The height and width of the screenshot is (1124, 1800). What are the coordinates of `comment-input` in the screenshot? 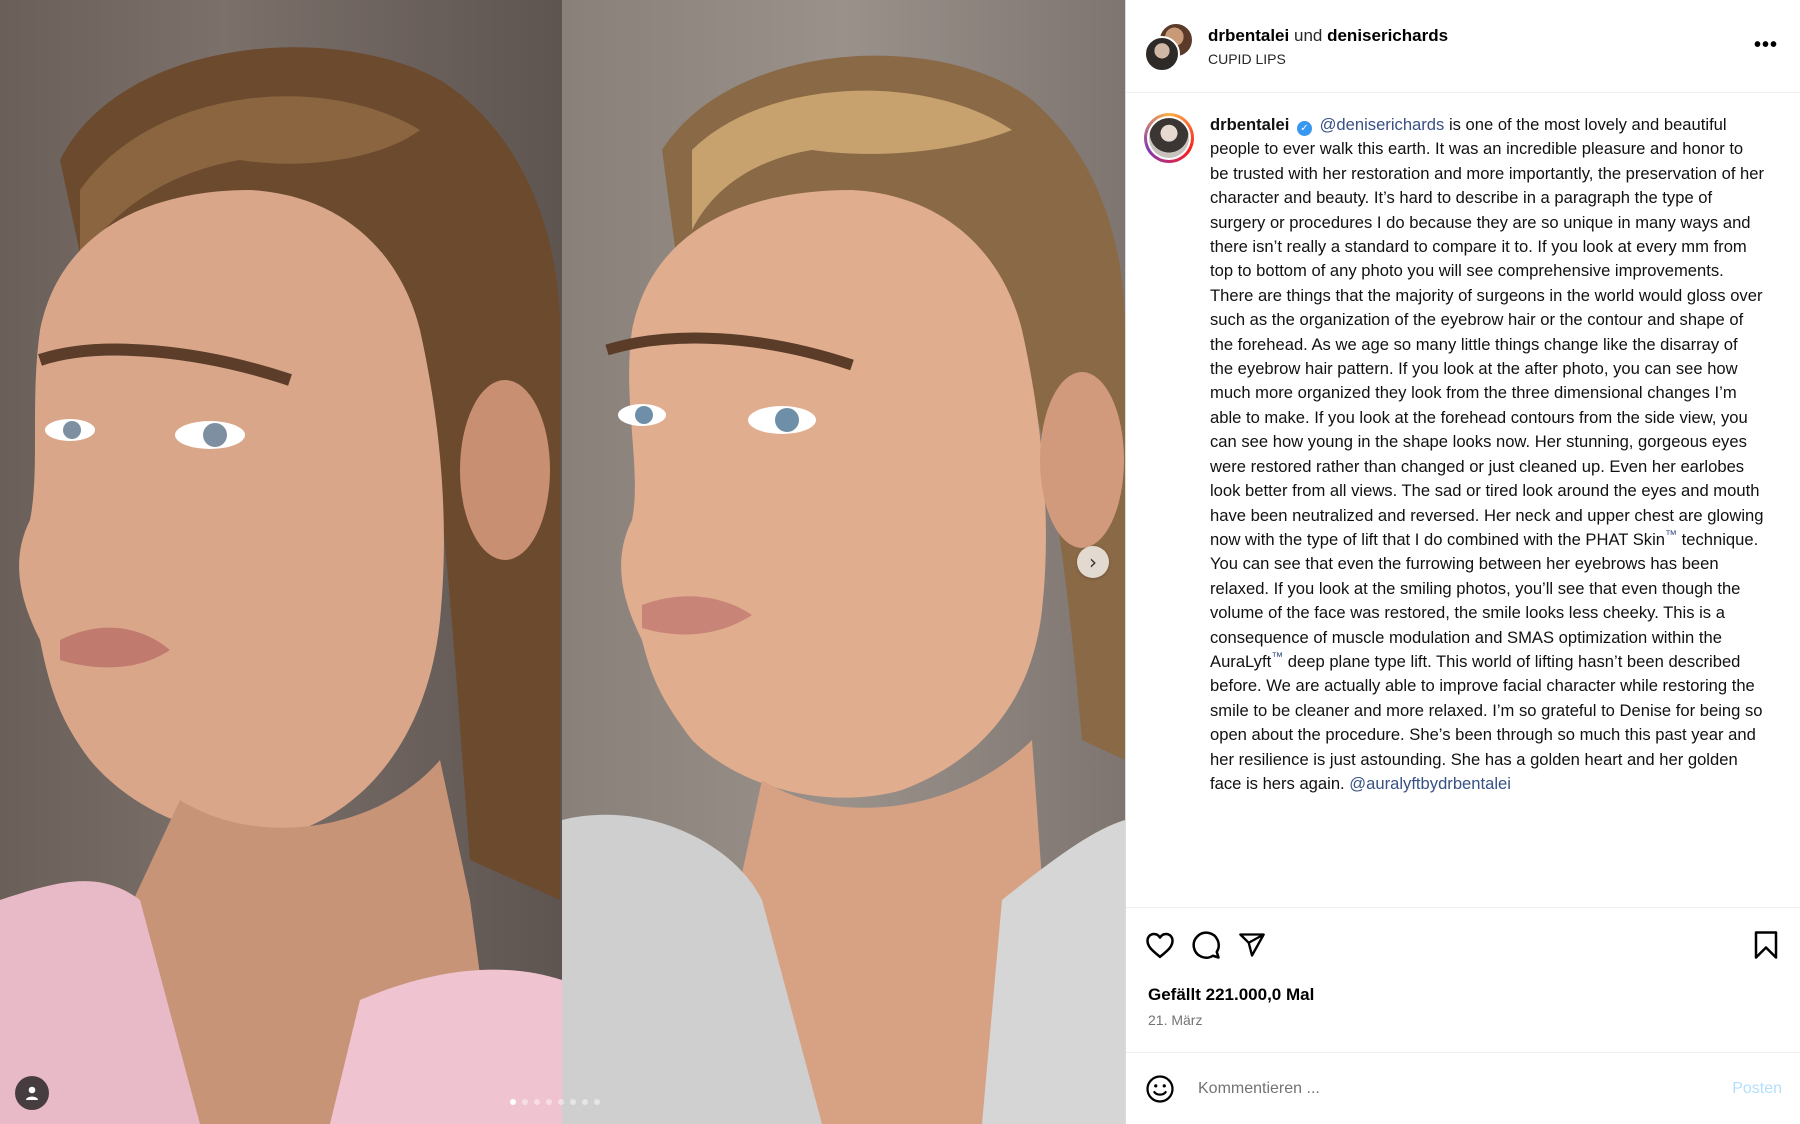 It's located at (1464, 1088).